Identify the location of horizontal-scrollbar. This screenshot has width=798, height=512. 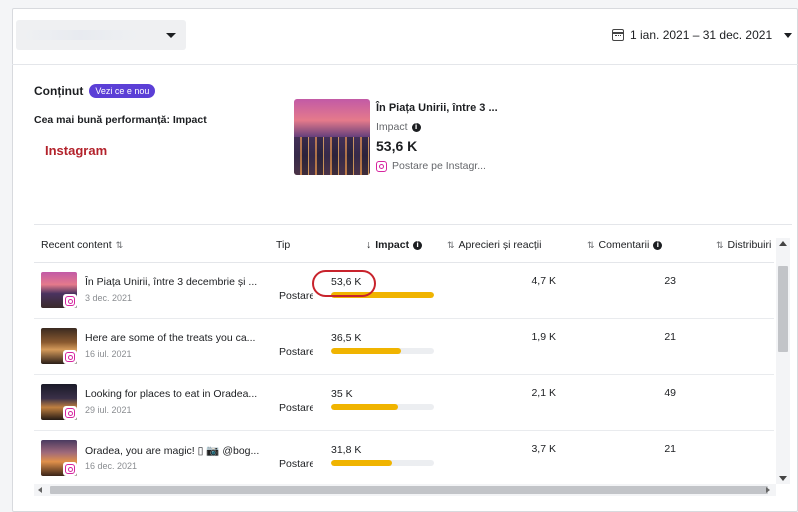
(405, 490).